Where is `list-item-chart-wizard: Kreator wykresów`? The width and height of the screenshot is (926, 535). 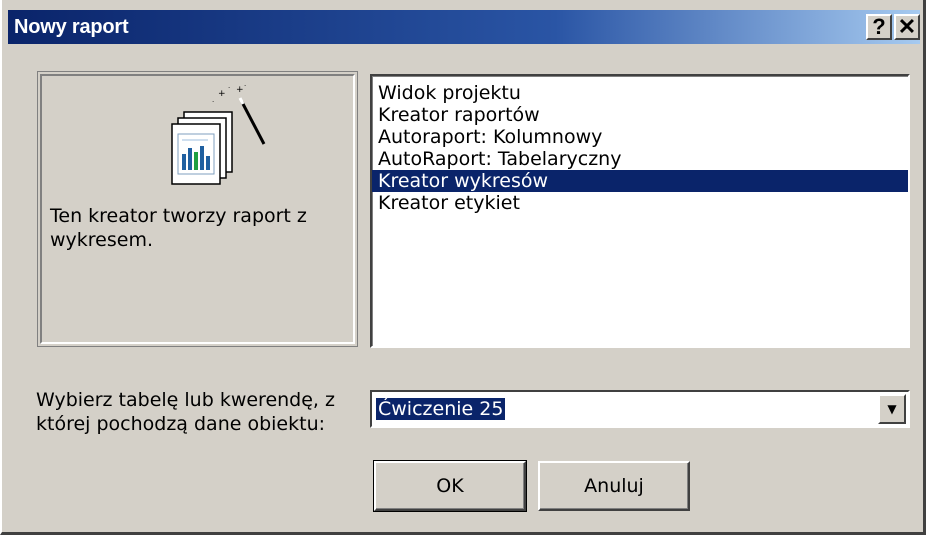
list-item-chart-wizard: Kreator wykresów is located at coordinates (640, 181).